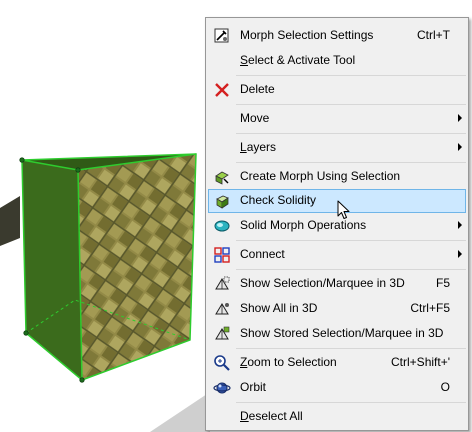 The height and width of the screenshot is (432, 472). What do you see at coordinates (307, 35) in the screenshot?
I see `menu-item-label: Morph Selection Settings` at bounding box center [307, 35].